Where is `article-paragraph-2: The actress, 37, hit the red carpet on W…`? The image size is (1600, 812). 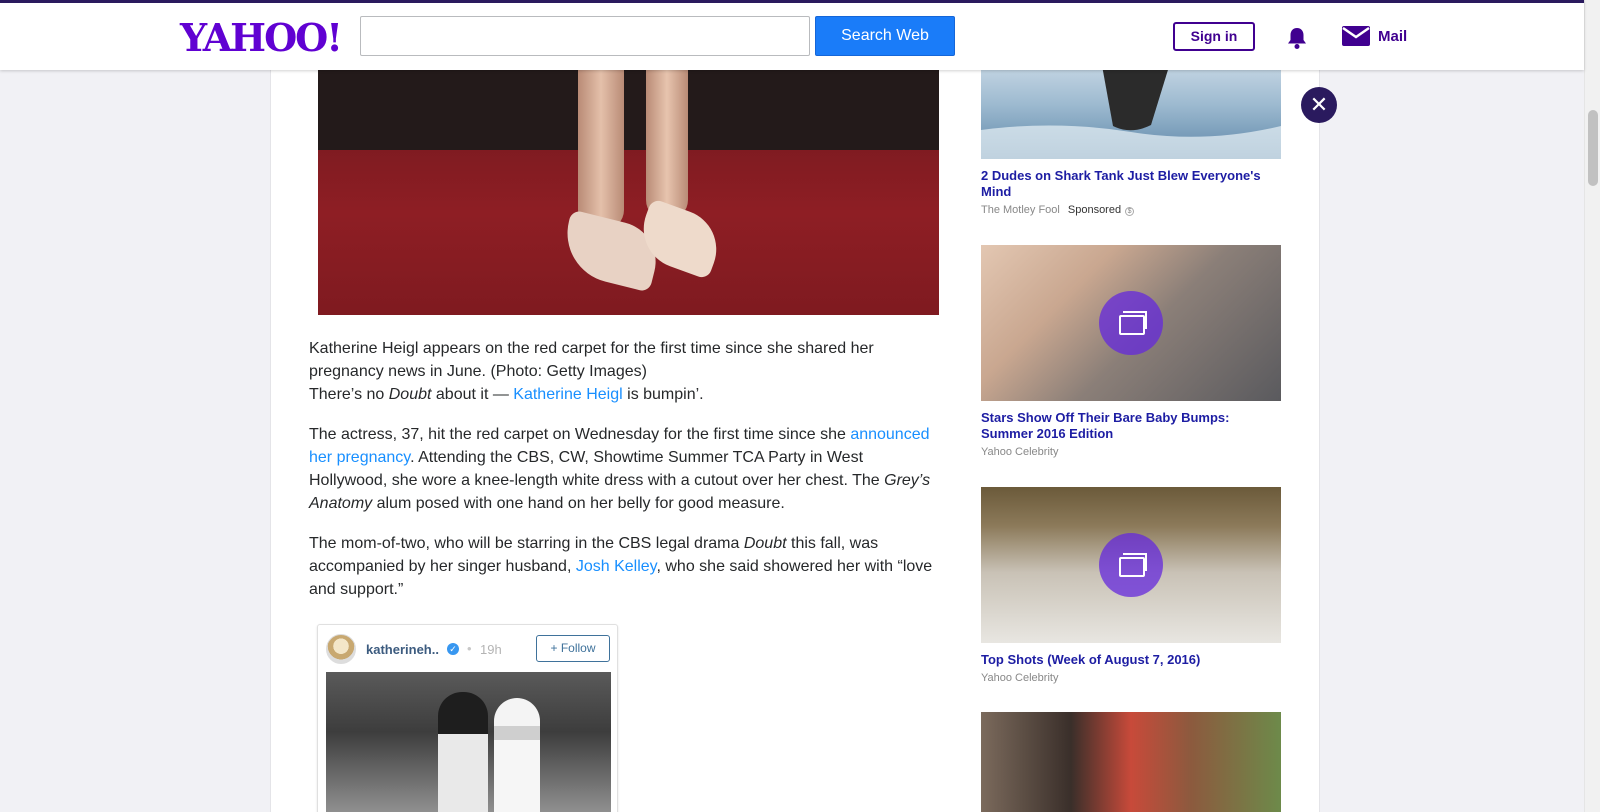
article-paragraph-2: The actress, 37, hit the red carpet on W… is located at coordinates (620, 469).